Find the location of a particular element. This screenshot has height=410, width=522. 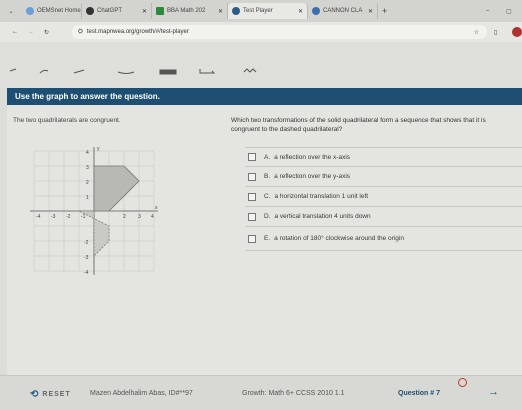

profile-avatar is located at coordinates (517, 32).